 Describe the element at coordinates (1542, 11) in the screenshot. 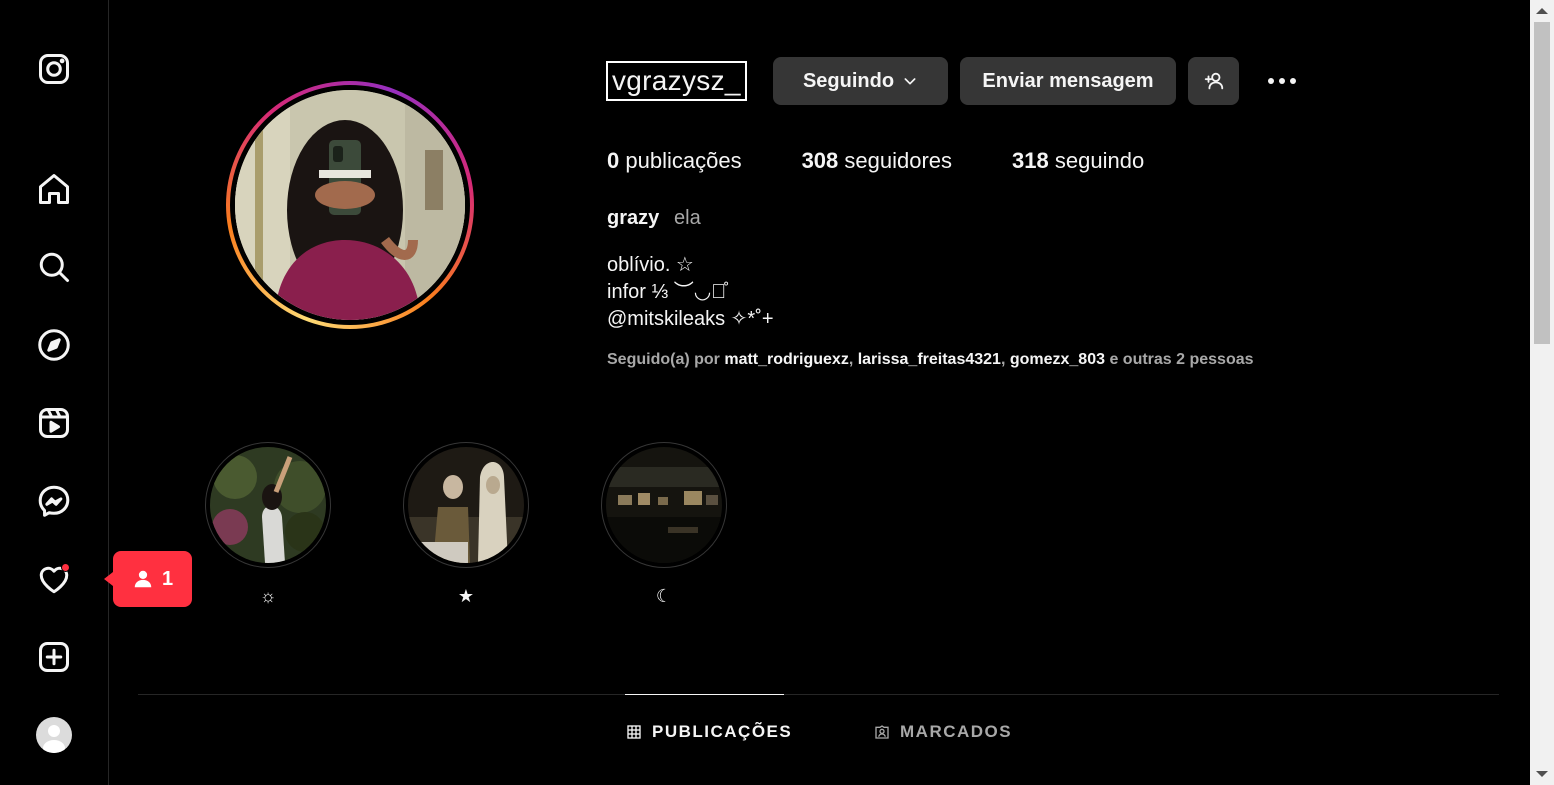

I see `scroll-up-arrow` at that location.